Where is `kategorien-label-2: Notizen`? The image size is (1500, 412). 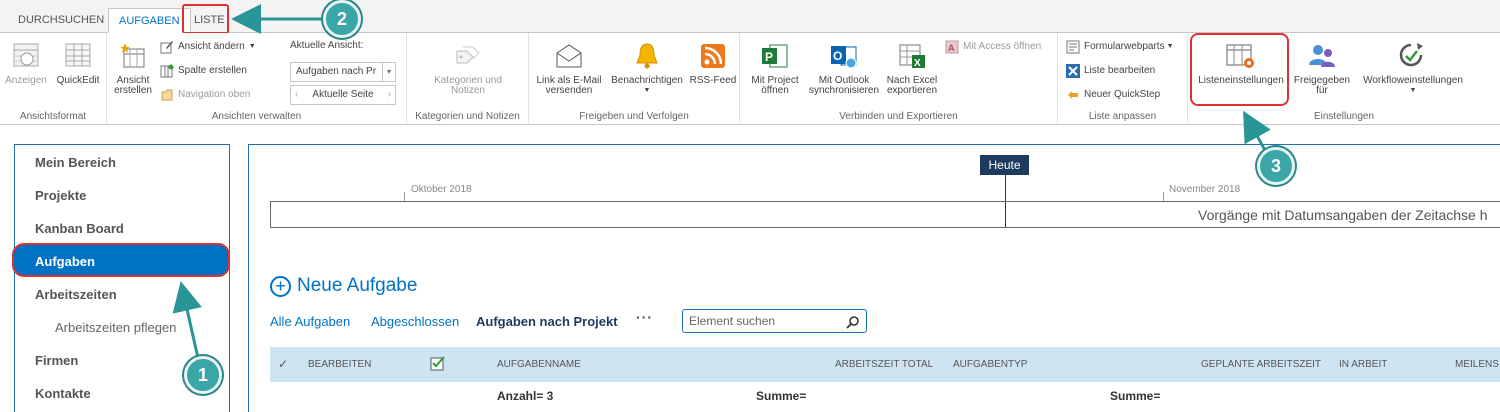 kategorien-label-2: Notizen is located at coordinates (468, 90).